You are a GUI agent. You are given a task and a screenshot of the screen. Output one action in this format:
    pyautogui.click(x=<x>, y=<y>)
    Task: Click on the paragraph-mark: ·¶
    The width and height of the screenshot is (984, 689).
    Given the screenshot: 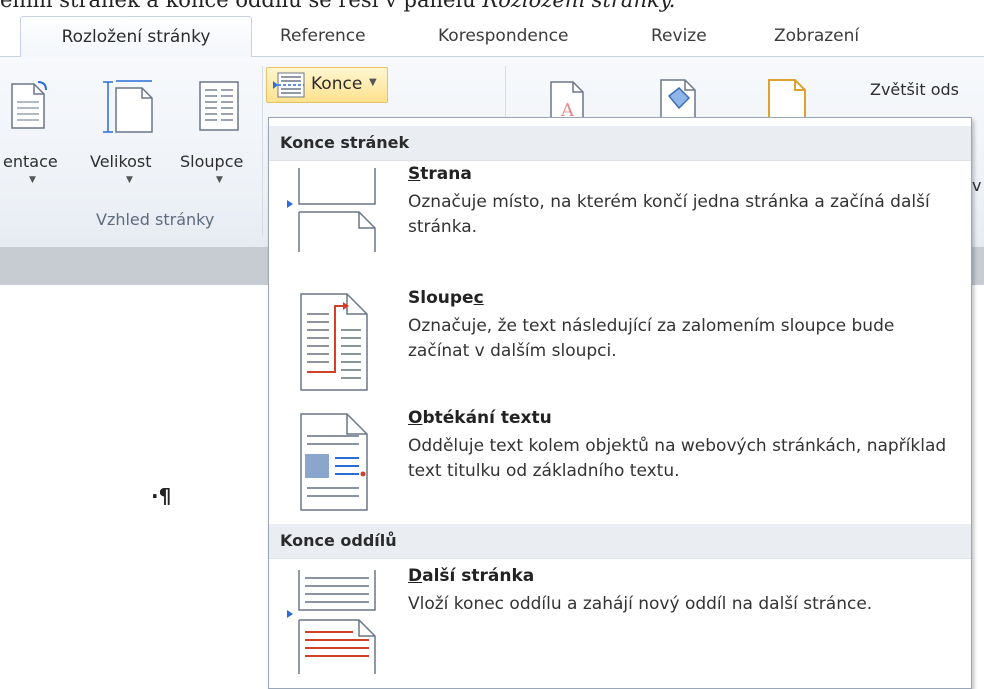 What is the action you would take?
    pyautogui.click(x=161, y=496)
    